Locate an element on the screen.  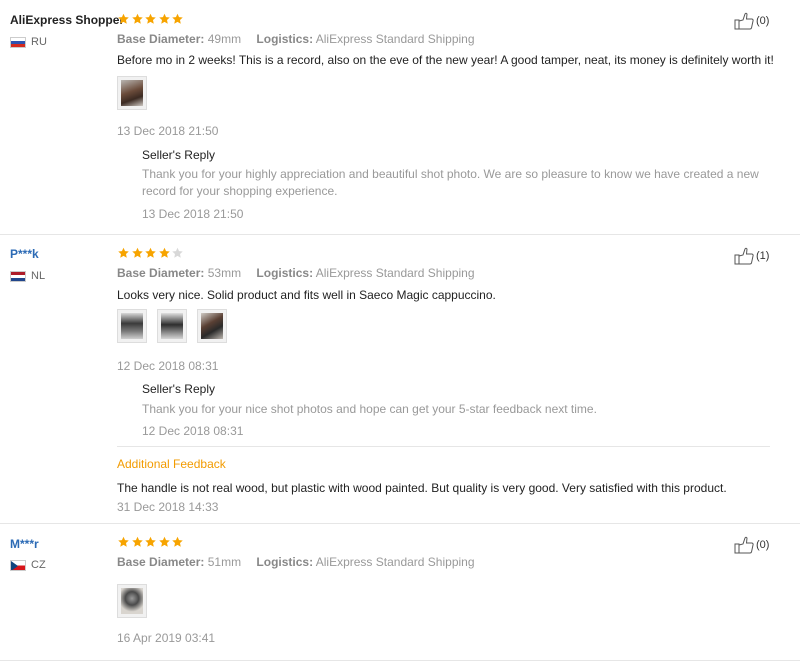
base-diameter-value: 53mm is located at coordinates (224, 273).